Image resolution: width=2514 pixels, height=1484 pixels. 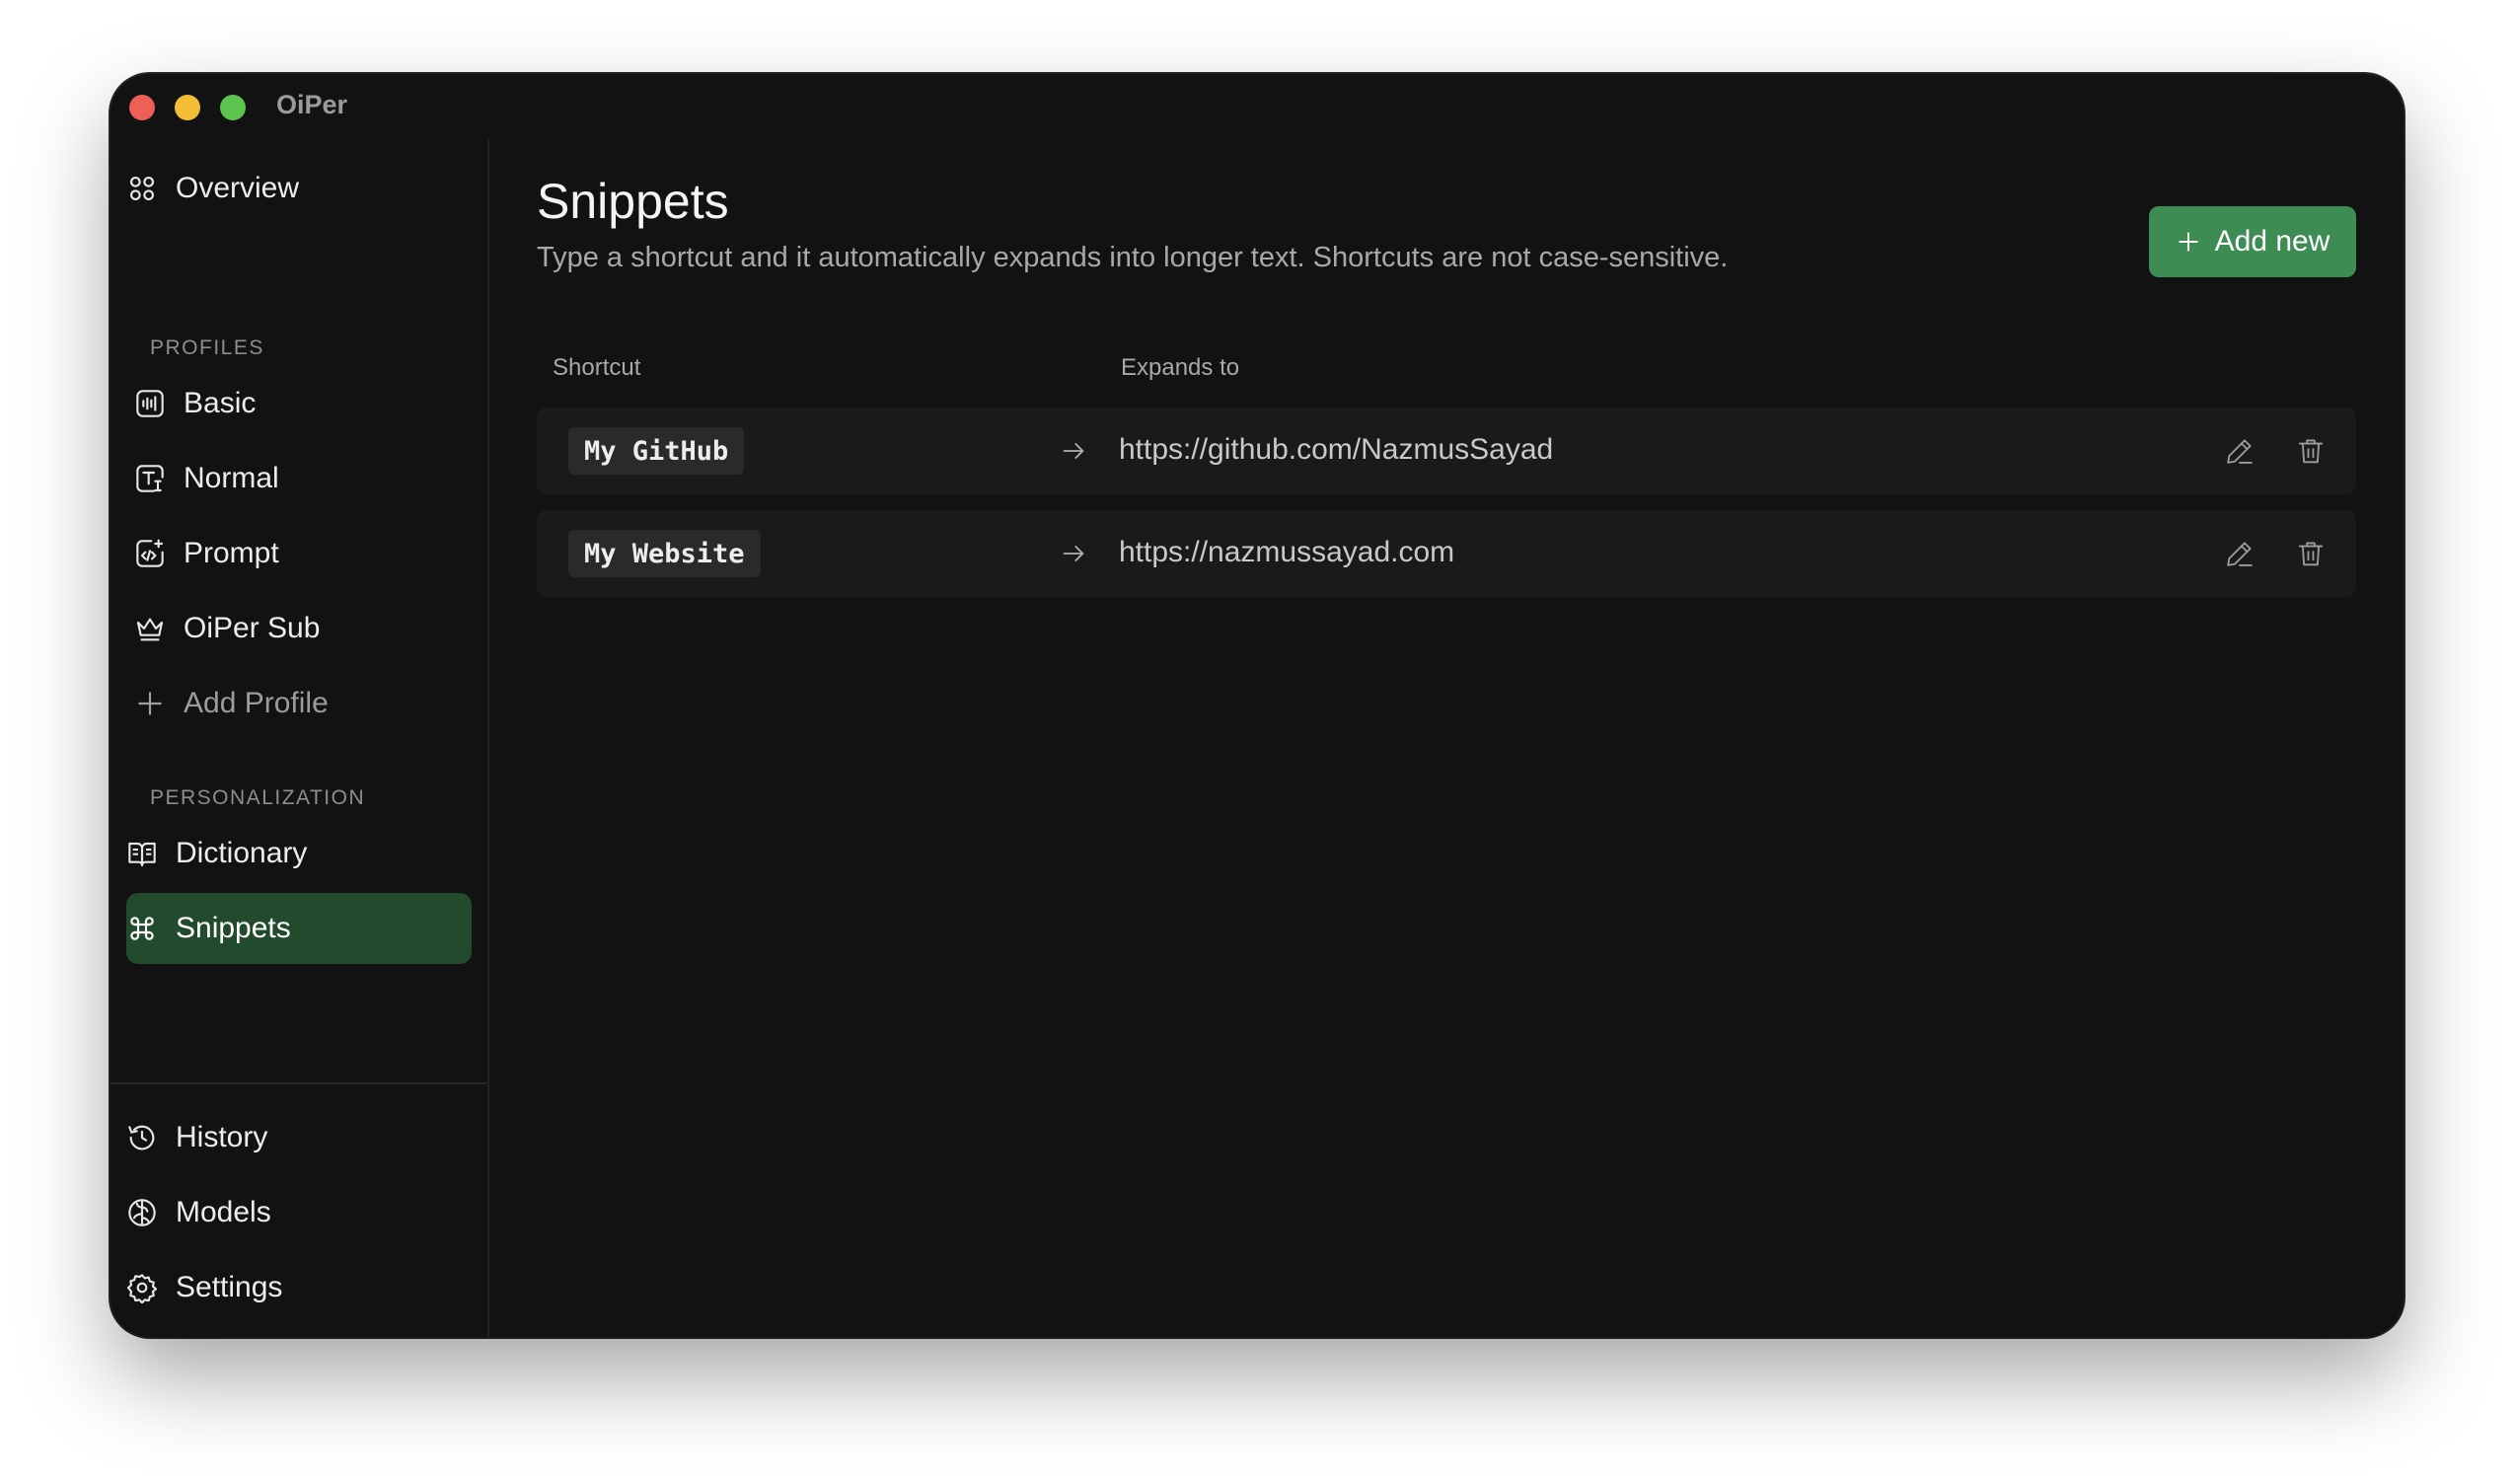 I want to click on table-row: My Website https://nazmussayad.com, so click(x=1446, y=553).